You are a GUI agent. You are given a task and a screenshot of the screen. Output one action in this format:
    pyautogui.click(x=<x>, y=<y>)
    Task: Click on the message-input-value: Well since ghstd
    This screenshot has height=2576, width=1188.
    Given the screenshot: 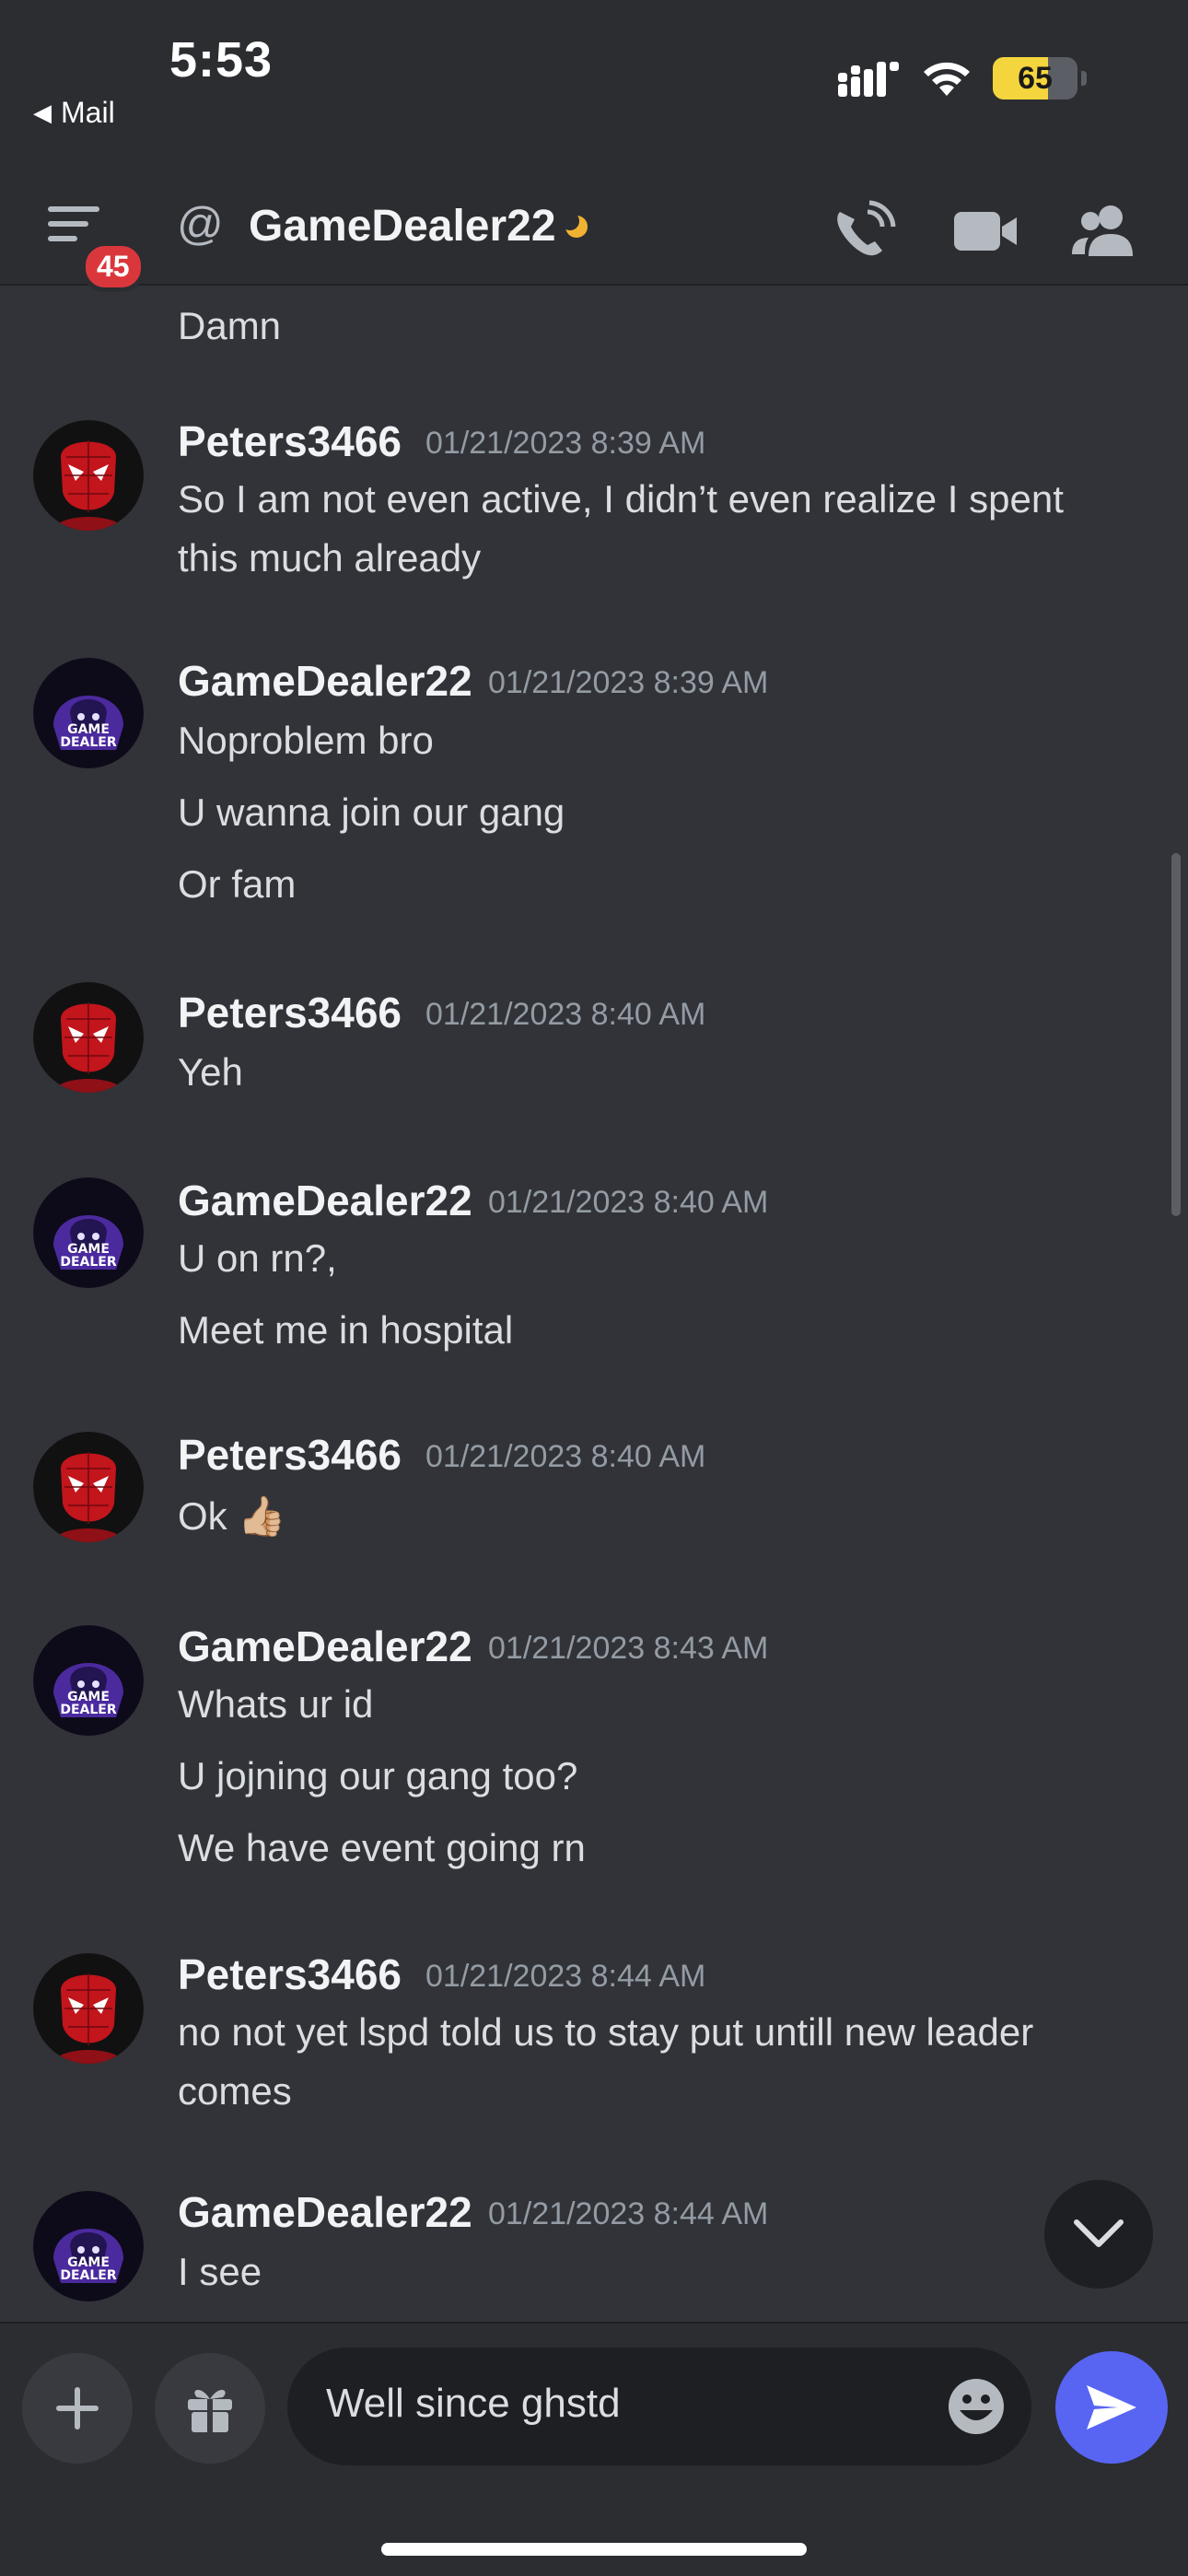 What is the action you would take?
    pyautogui.click(x=473, y=2404)
    